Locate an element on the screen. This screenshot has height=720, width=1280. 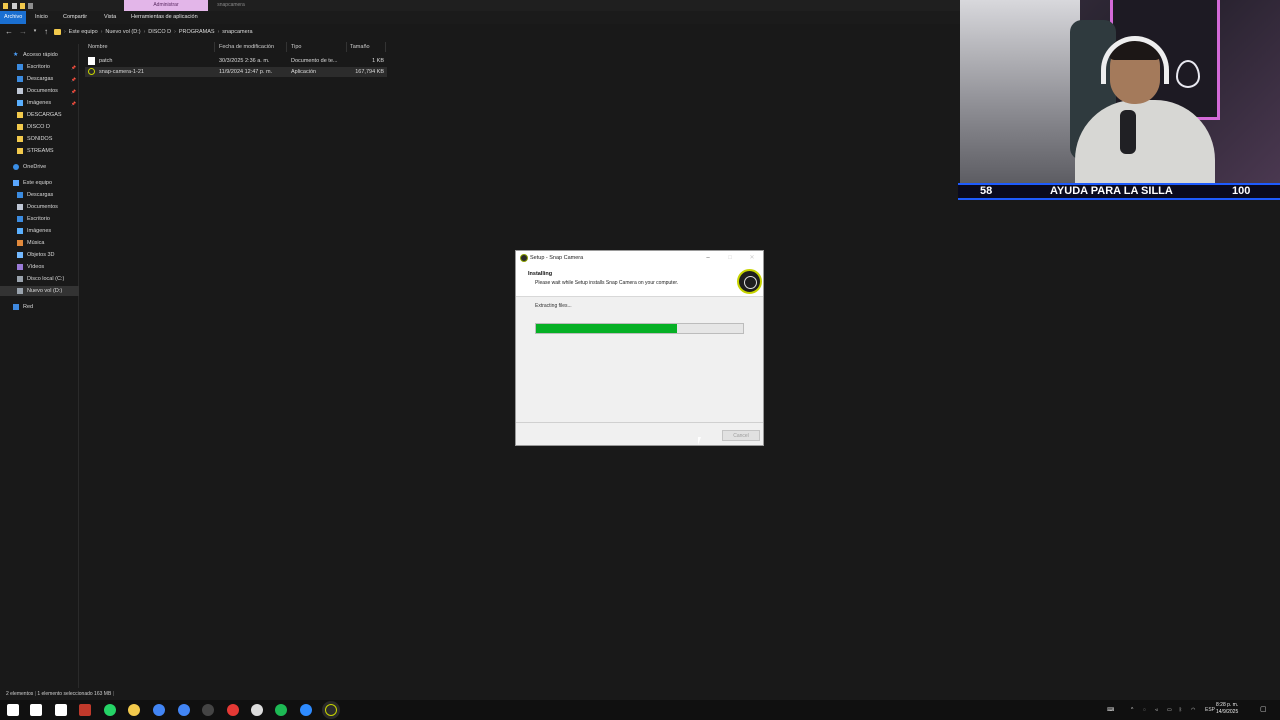
file-explorer-icon is located at coordinates (134, 710).